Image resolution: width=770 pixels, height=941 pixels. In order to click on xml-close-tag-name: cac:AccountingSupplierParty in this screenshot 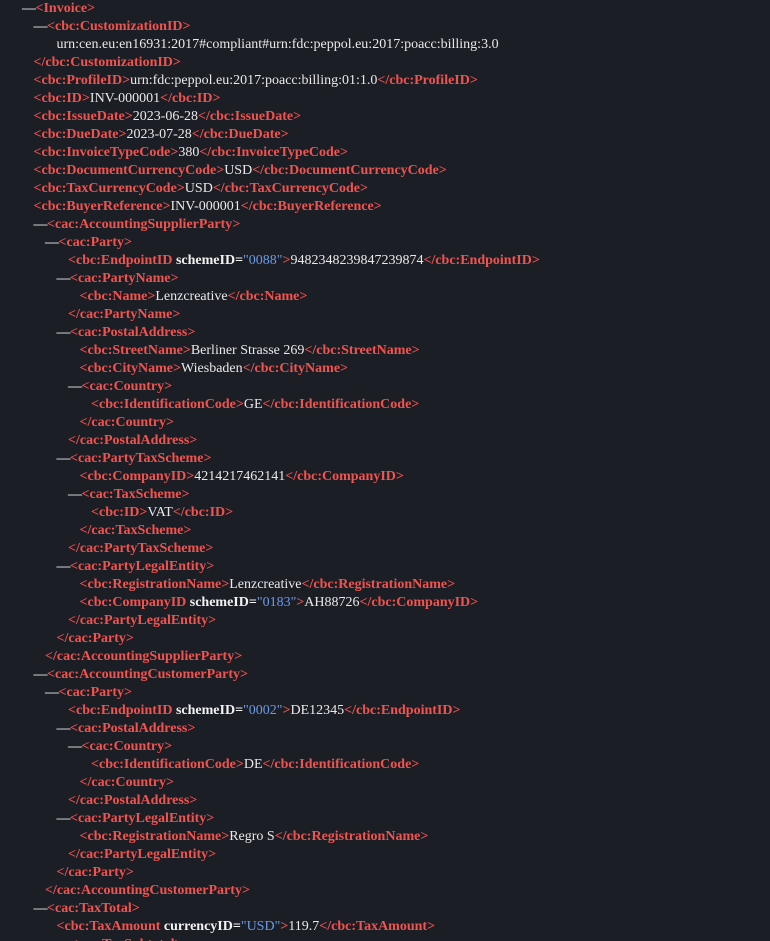, I will do `click(145, 656)`.